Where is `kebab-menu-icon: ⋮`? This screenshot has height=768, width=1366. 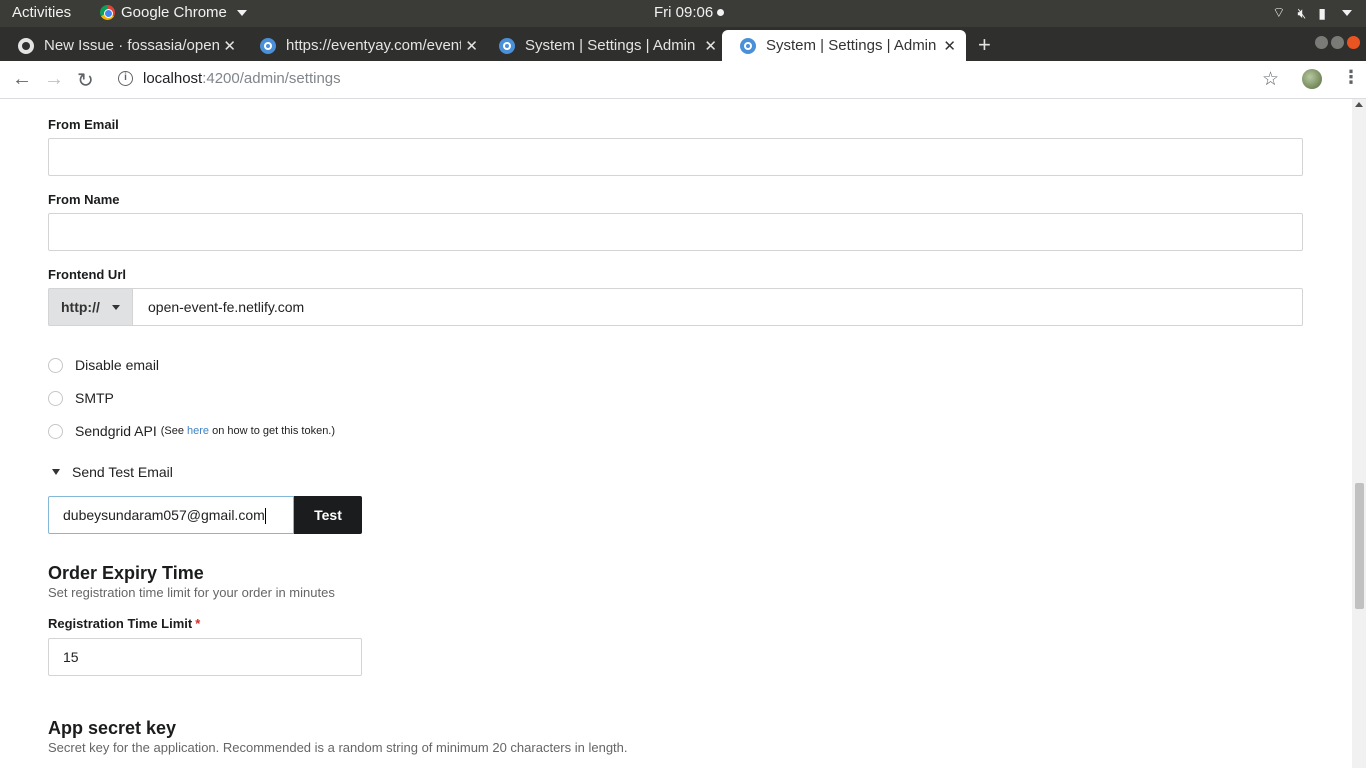 kebab-menu-icon: ⋮ is located at coordinates (1351, 77).